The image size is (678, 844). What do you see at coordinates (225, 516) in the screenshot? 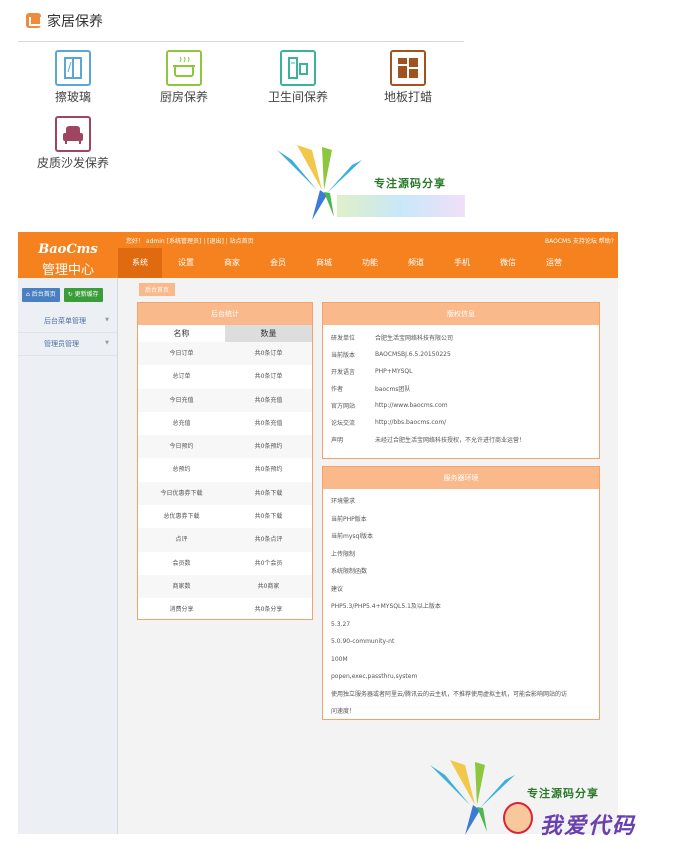
I see `table-row: 总优惠券下载 共0条下载` at bounding box center [225, 516].